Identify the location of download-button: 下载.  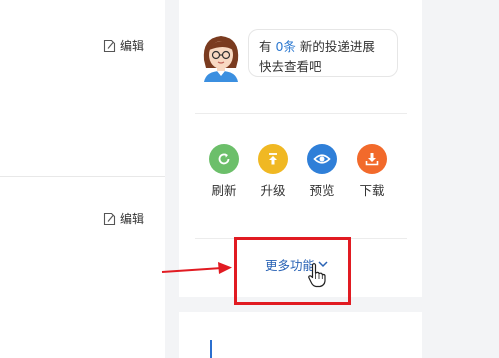
(372, 171).